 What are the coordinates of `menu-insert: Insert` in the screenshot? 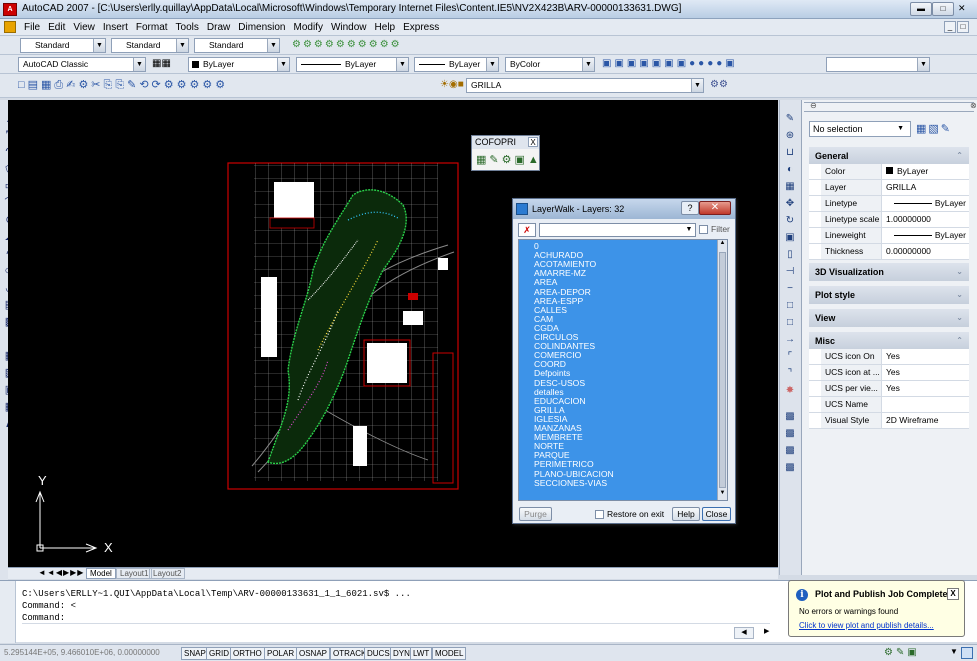 It's located at (115, 27).